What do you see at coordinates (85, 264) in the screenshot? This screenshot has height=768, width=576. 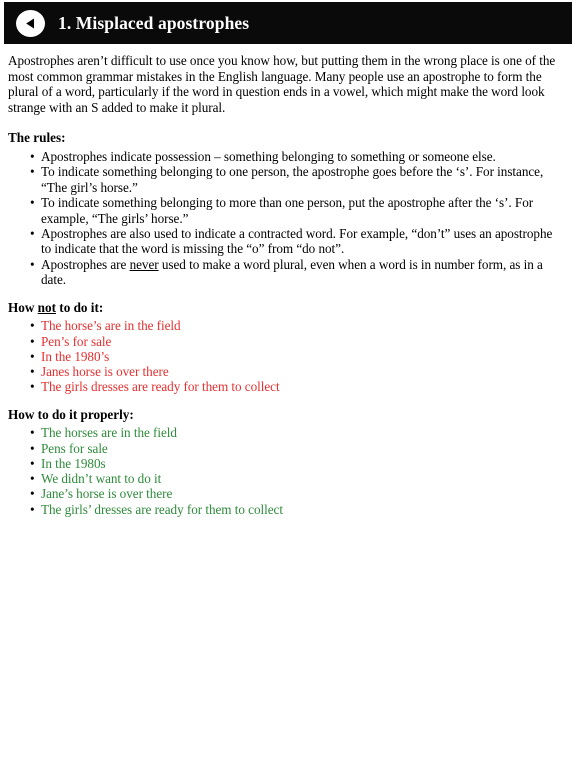 I see `rule-text-before: Apostrophes are` at bounding box center [85, 264].